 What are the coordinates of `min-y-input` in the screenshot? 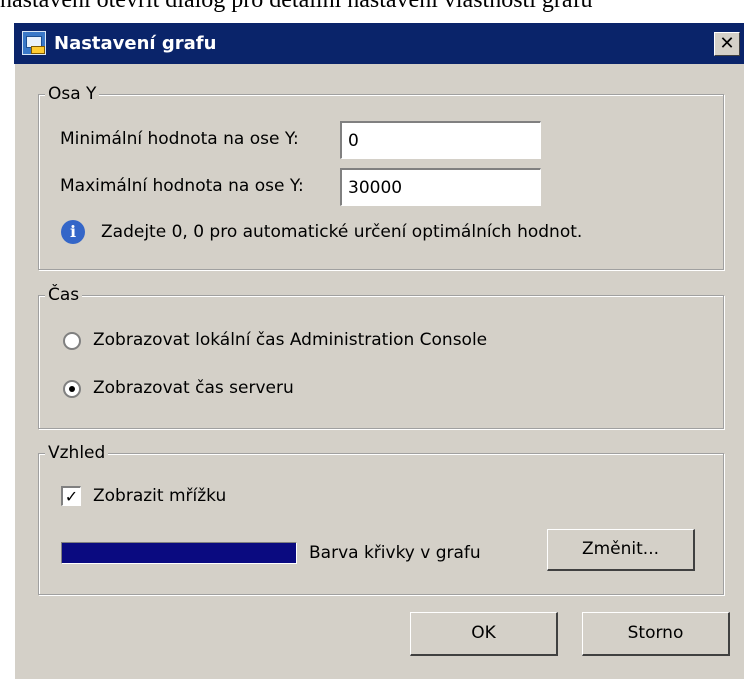 It's located at (440, 140).